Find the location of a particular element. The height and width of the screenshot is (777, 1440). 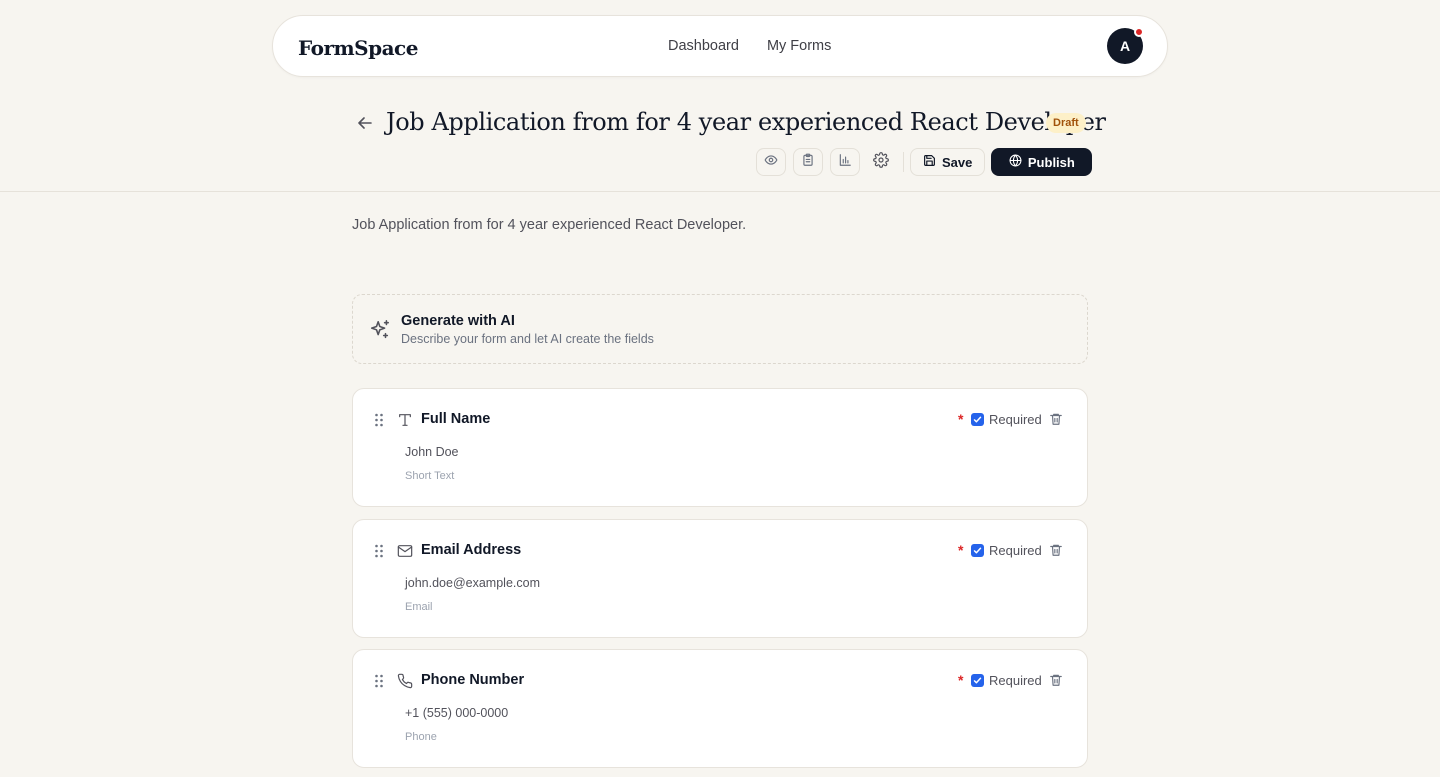

field-type: Email is located at coordinates (419, 607).